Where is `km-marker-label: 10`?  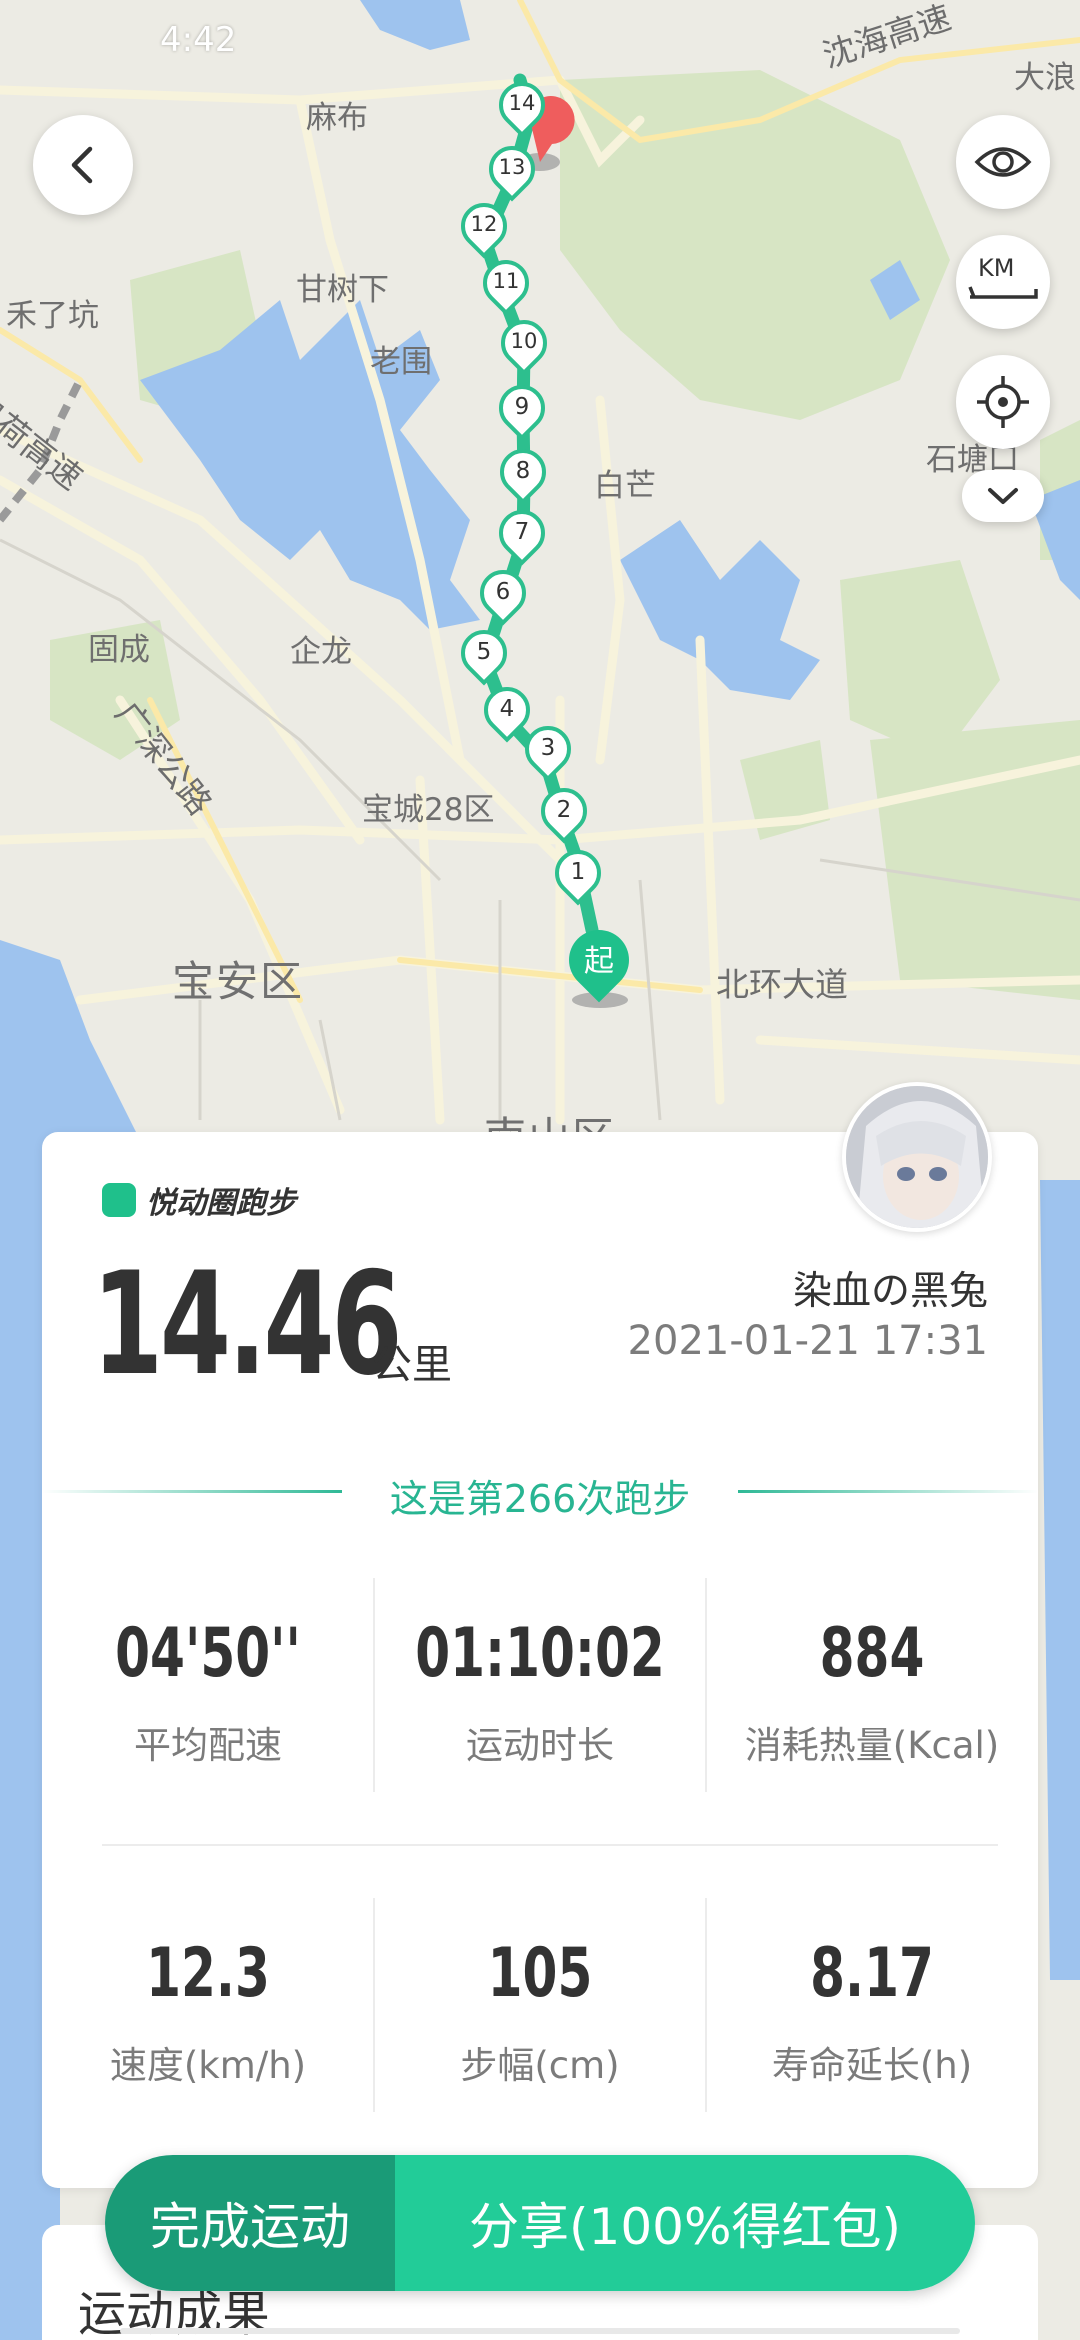 km-marker-label: 10 is located at coordinates (524, 341).